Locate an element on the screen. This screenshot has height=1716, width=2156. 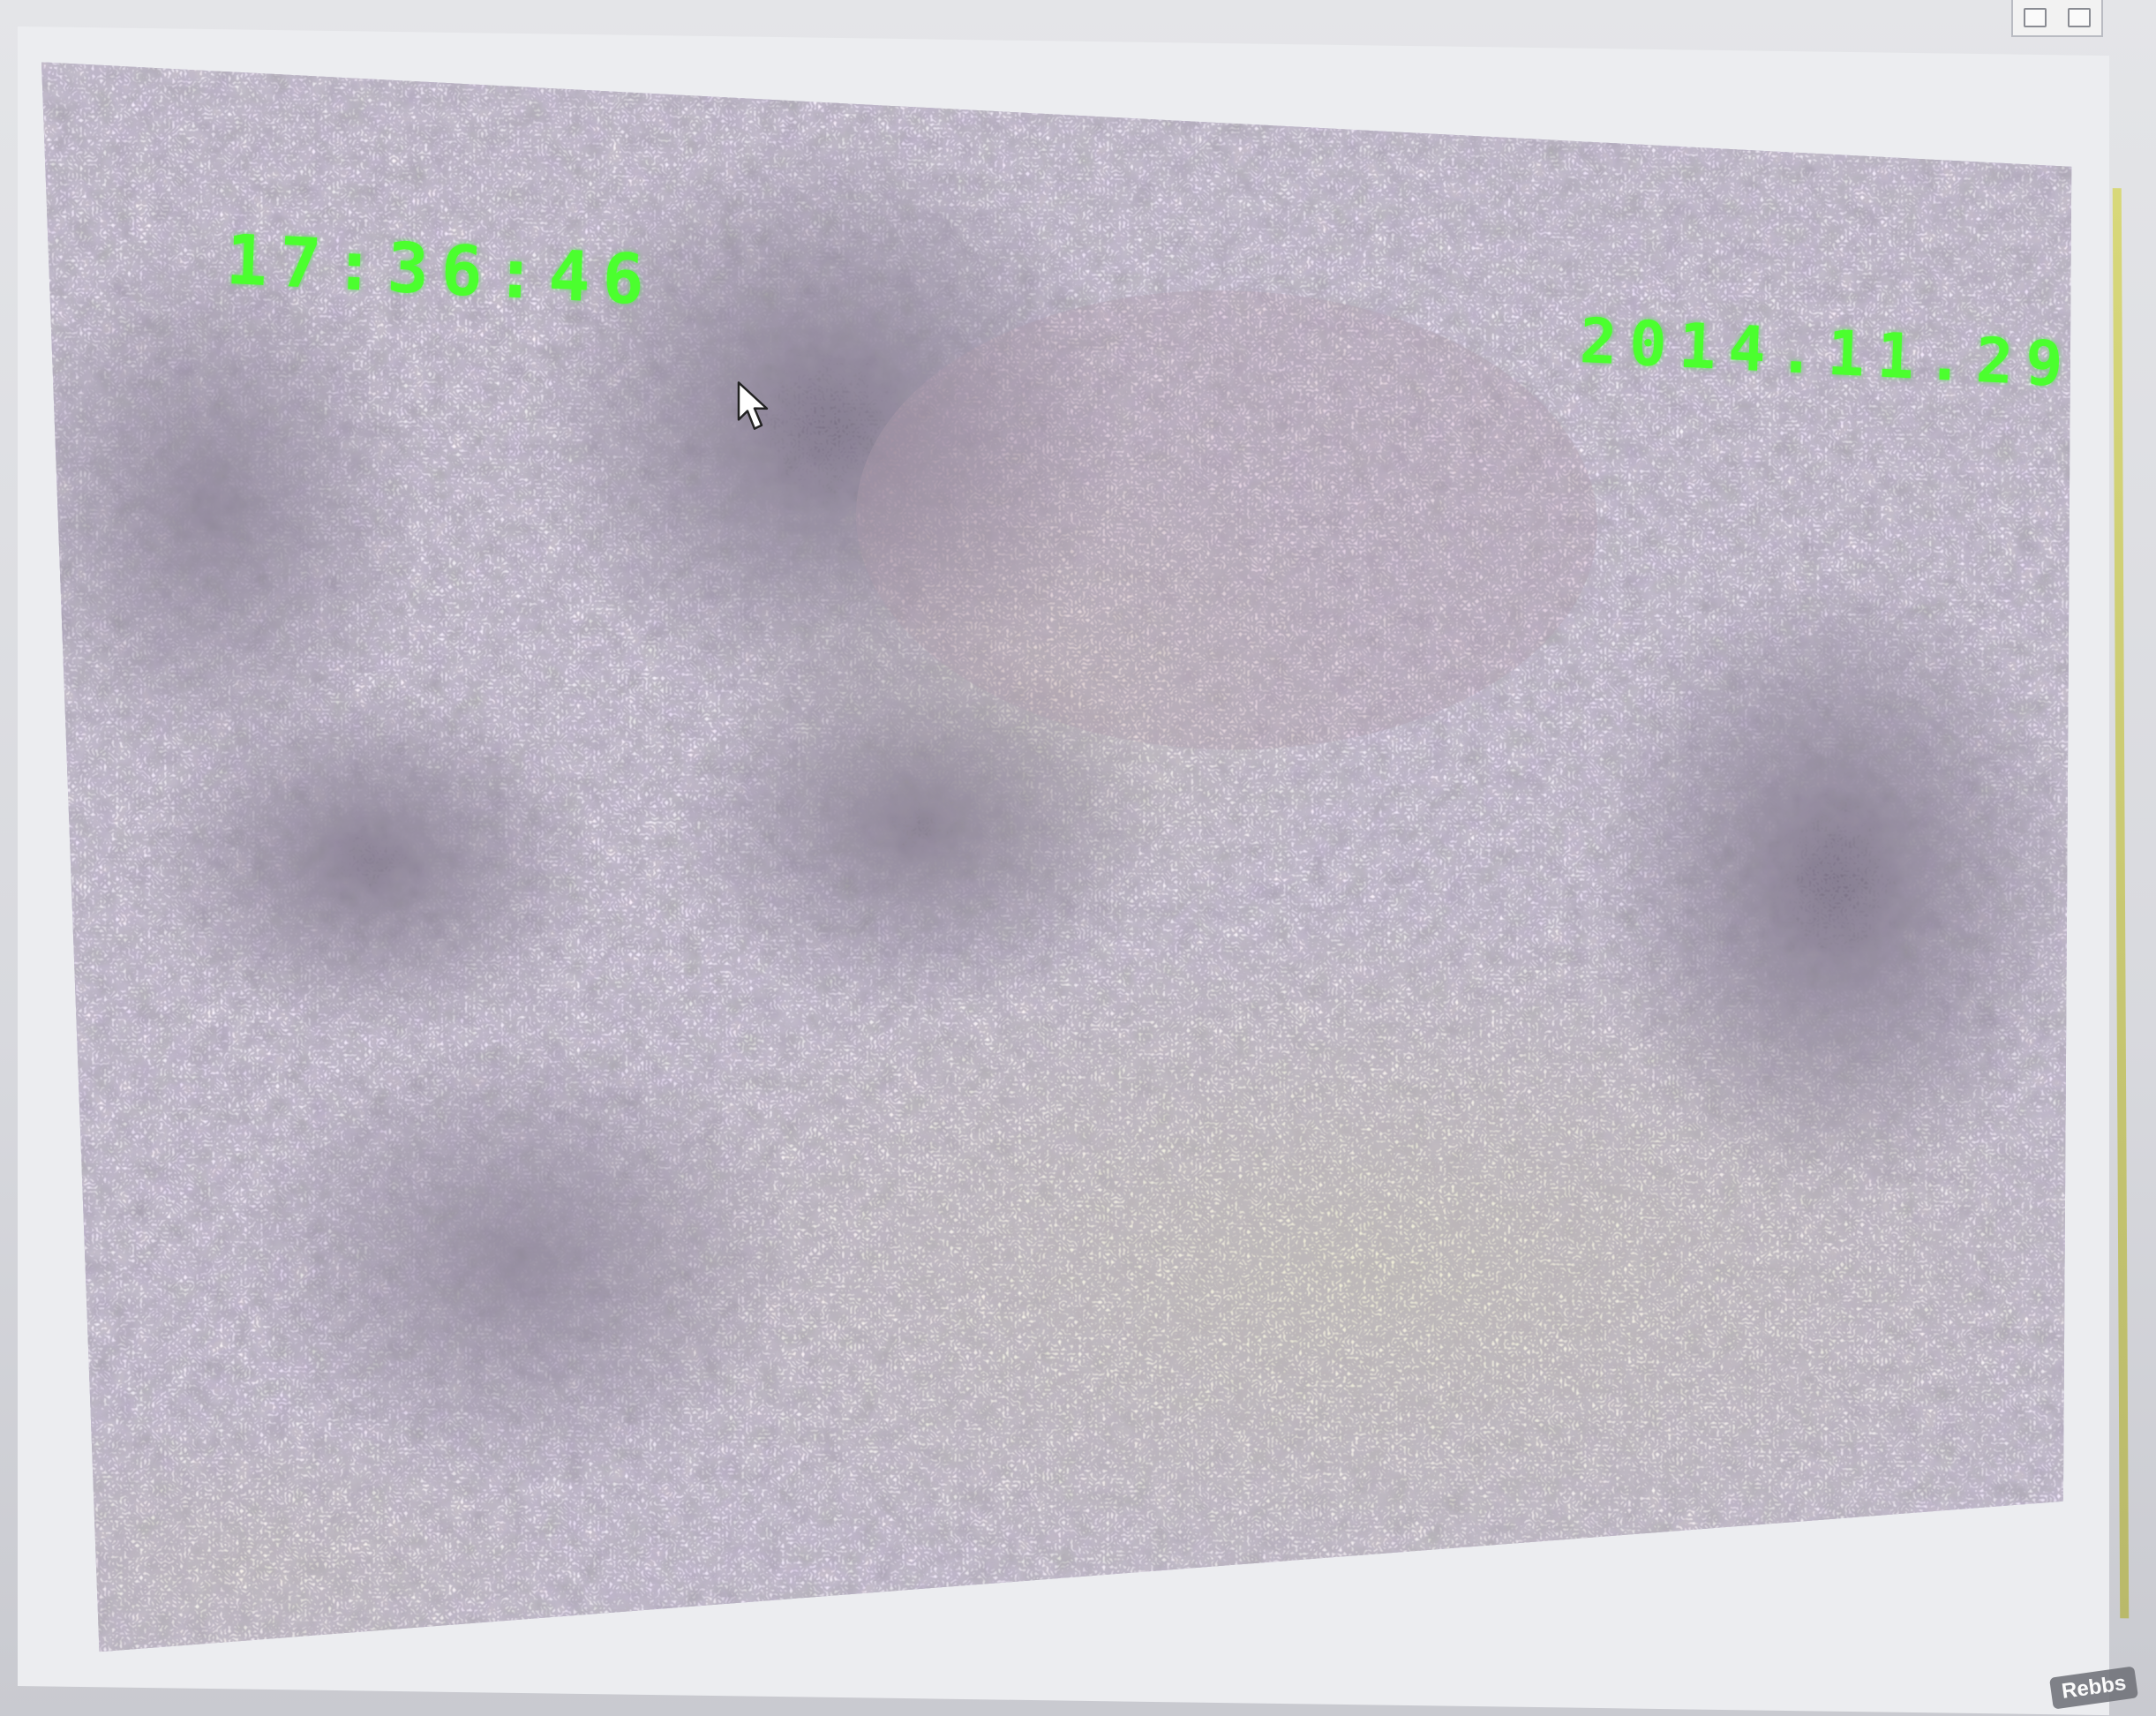
minimize-icon is located at coordinates (2035, 18).